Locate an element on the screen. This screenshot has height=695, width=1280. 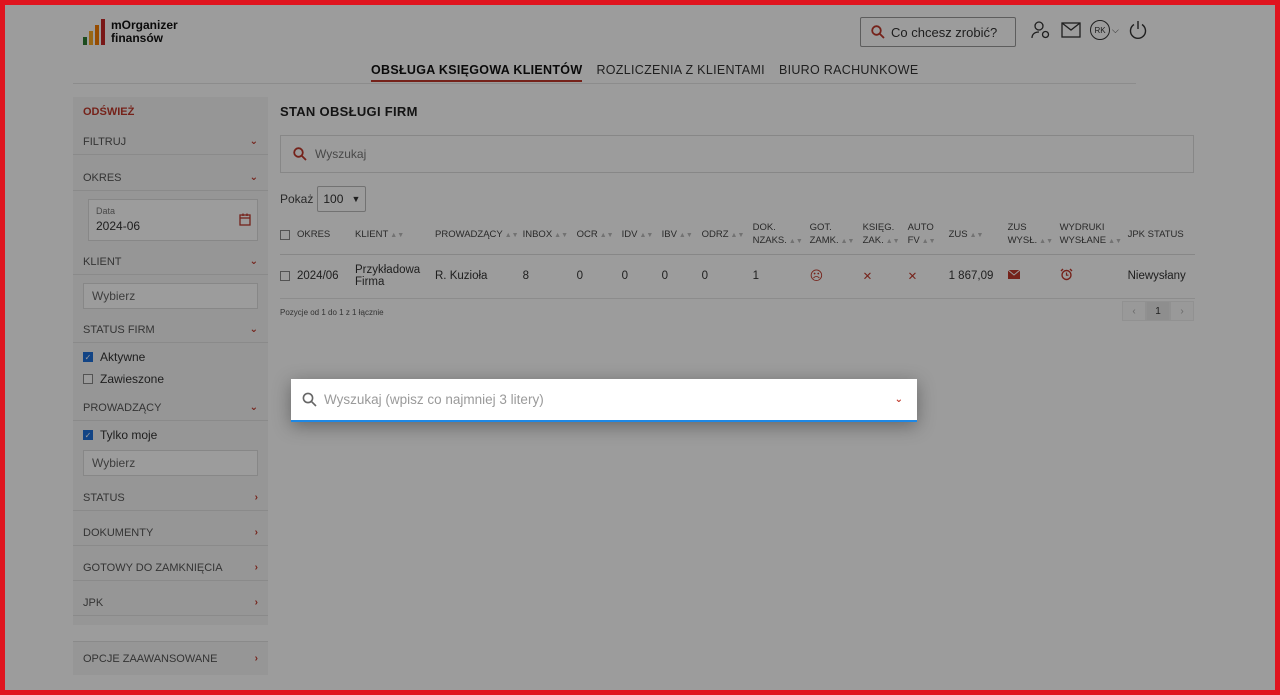
search-icon is located at coordinates (309, 399).